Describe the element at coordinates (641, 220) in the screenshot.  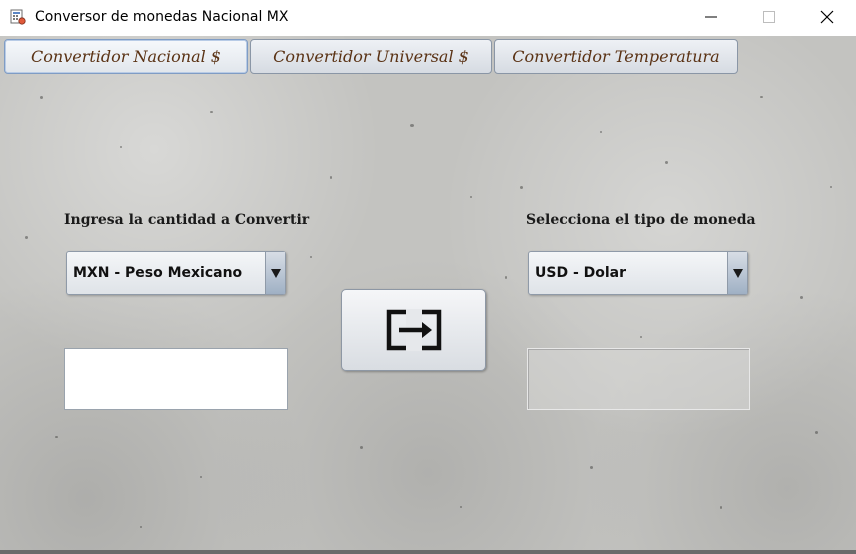
I see `currency-type-label: Selecciona el tipo de moneda` at that location.